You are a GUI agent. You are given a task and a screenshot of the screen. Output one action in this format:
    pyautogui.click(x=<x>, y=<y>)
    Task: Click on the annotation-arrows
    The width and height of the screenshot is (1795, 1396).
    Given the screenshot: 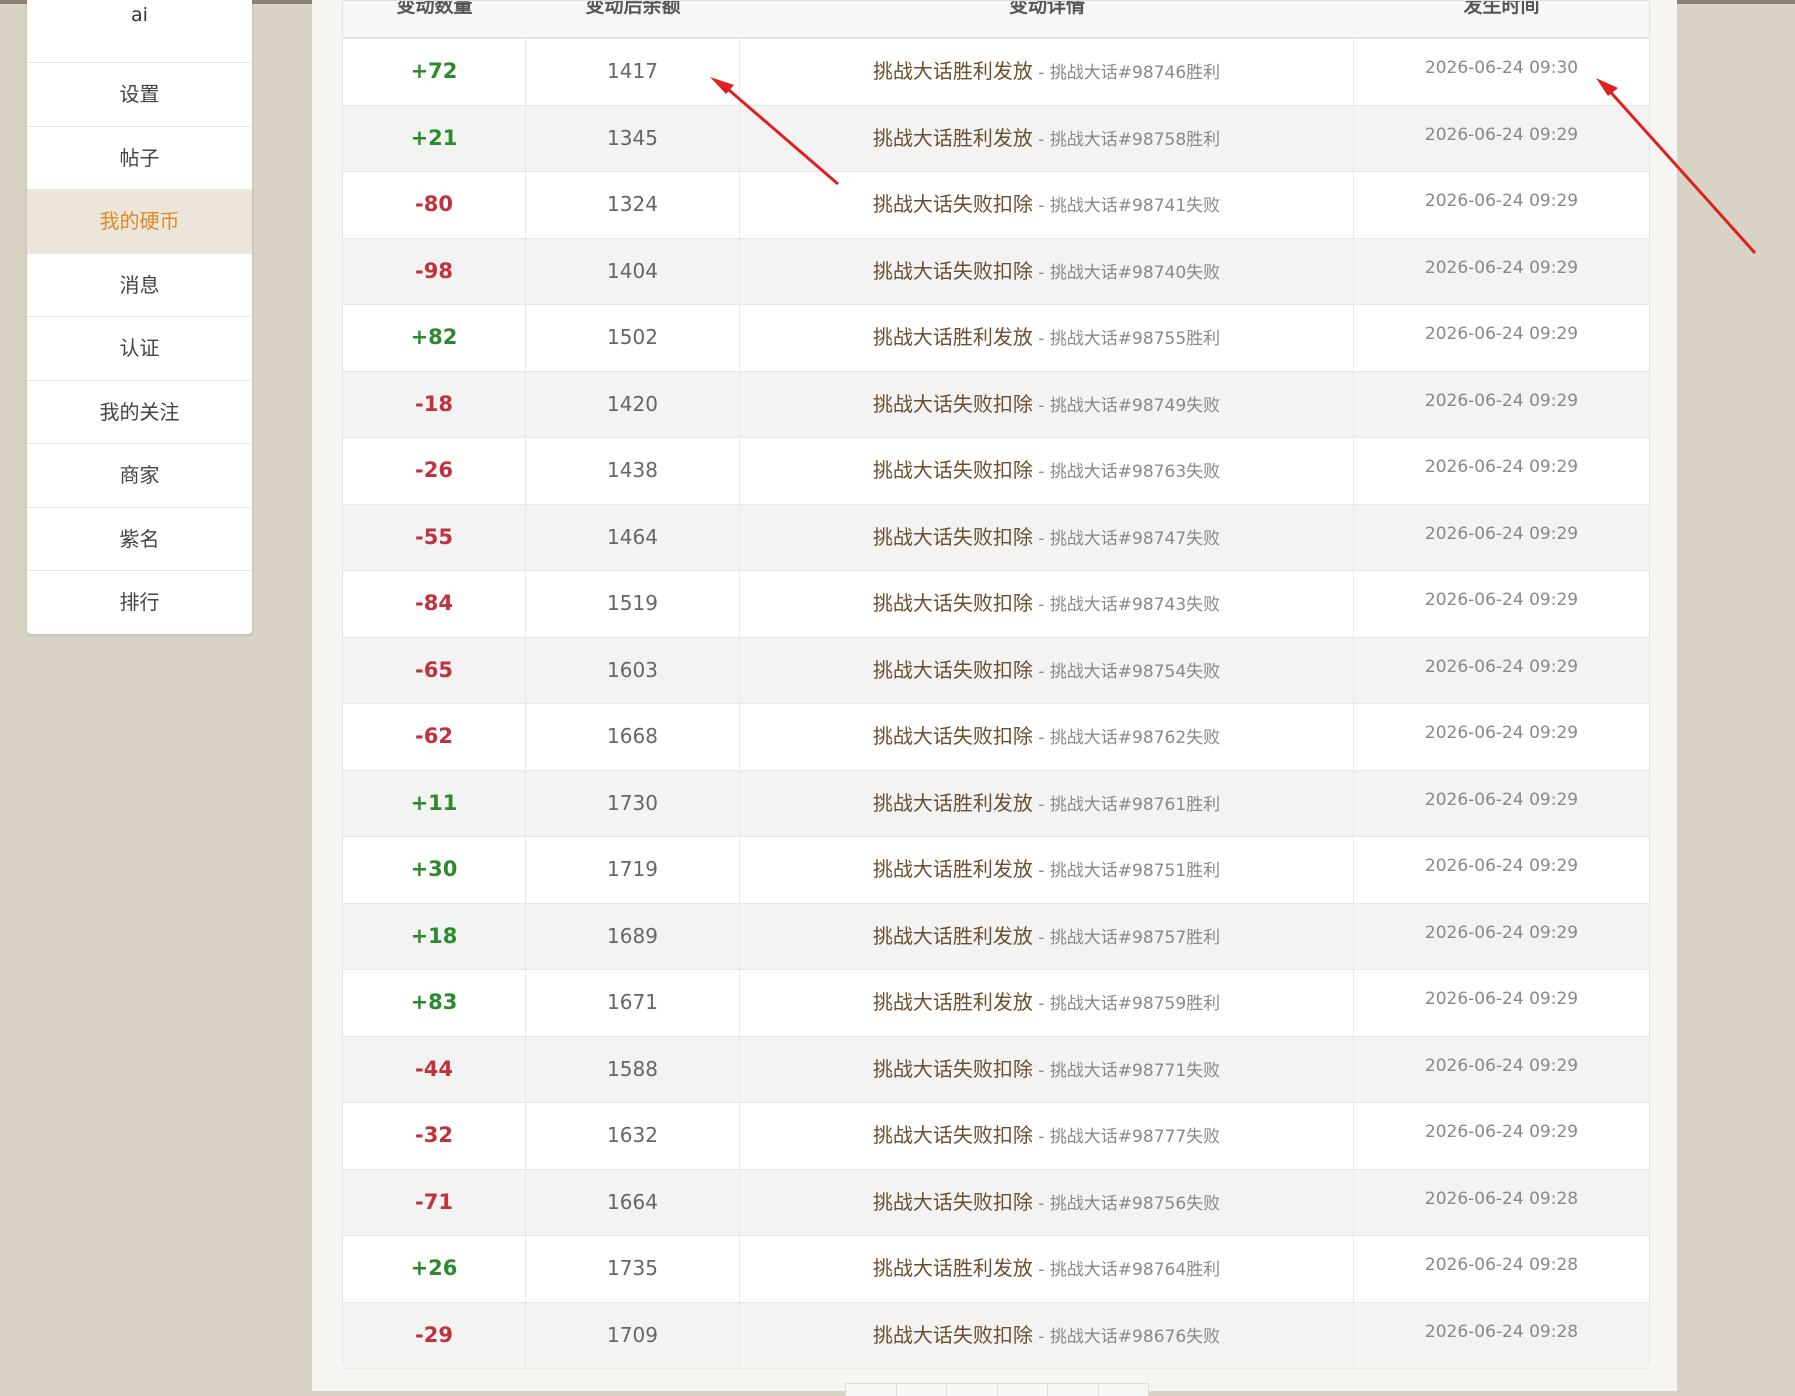 What is the action you would take?
    pyautogui.click(x=1233, y=166)
    